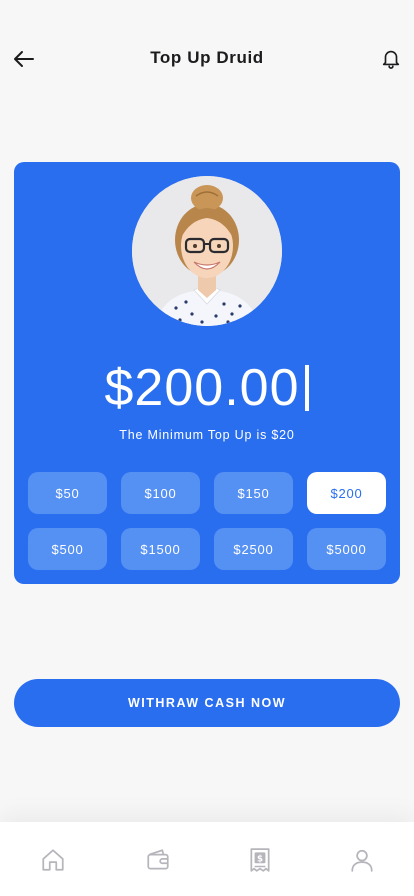 The height and width of the screenshot is (896, 414). I want to click on tab-transactions: $, so click(260, 860).